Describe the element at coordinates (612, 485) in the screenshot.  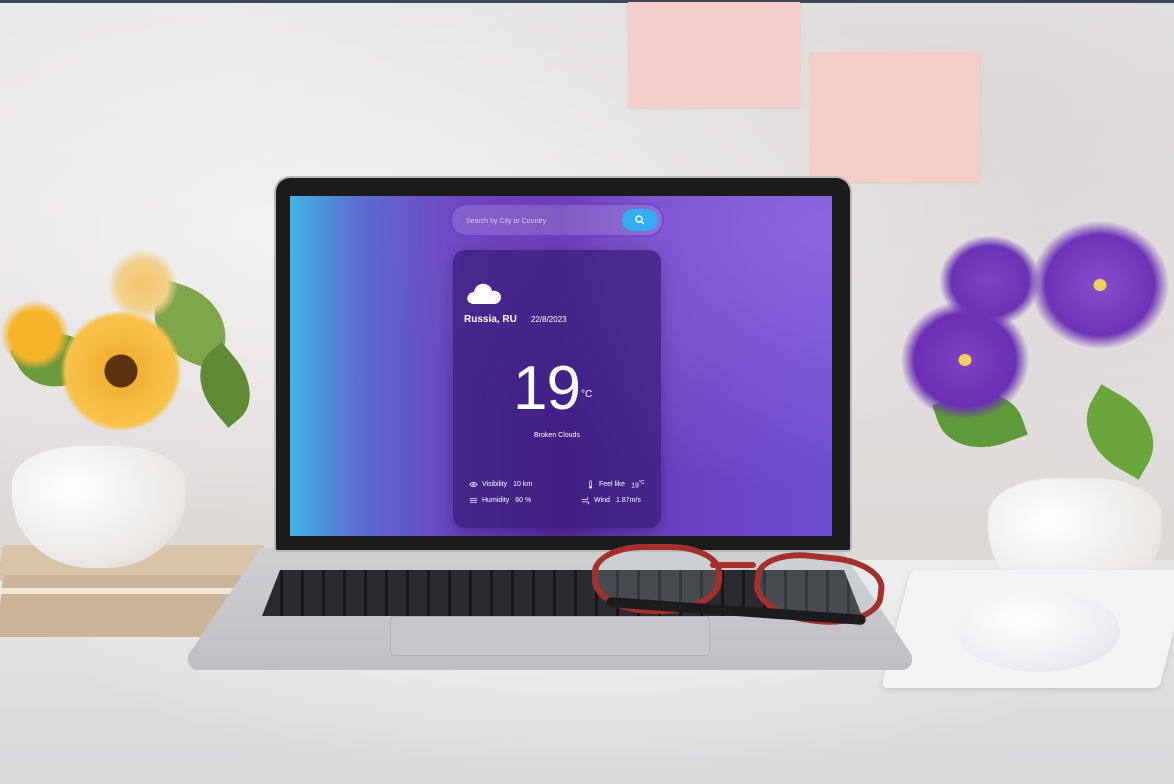
I see `feels-like-label: Feel like` at that location.